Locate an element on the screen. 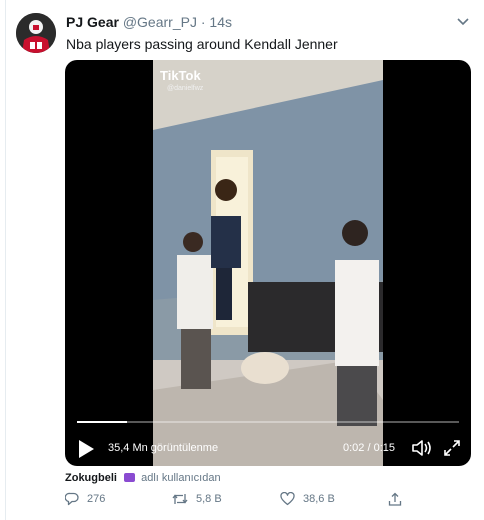 The width and height of the screenshot is (484, 520). video-progress-fill is located at coordinates (102, 422).